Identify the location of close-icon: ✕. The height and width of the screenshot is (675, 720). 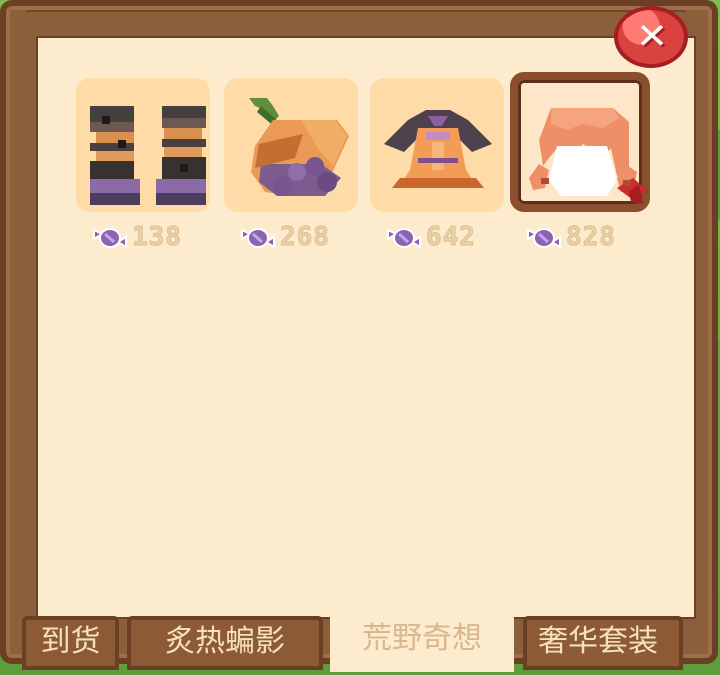
(652, 37).